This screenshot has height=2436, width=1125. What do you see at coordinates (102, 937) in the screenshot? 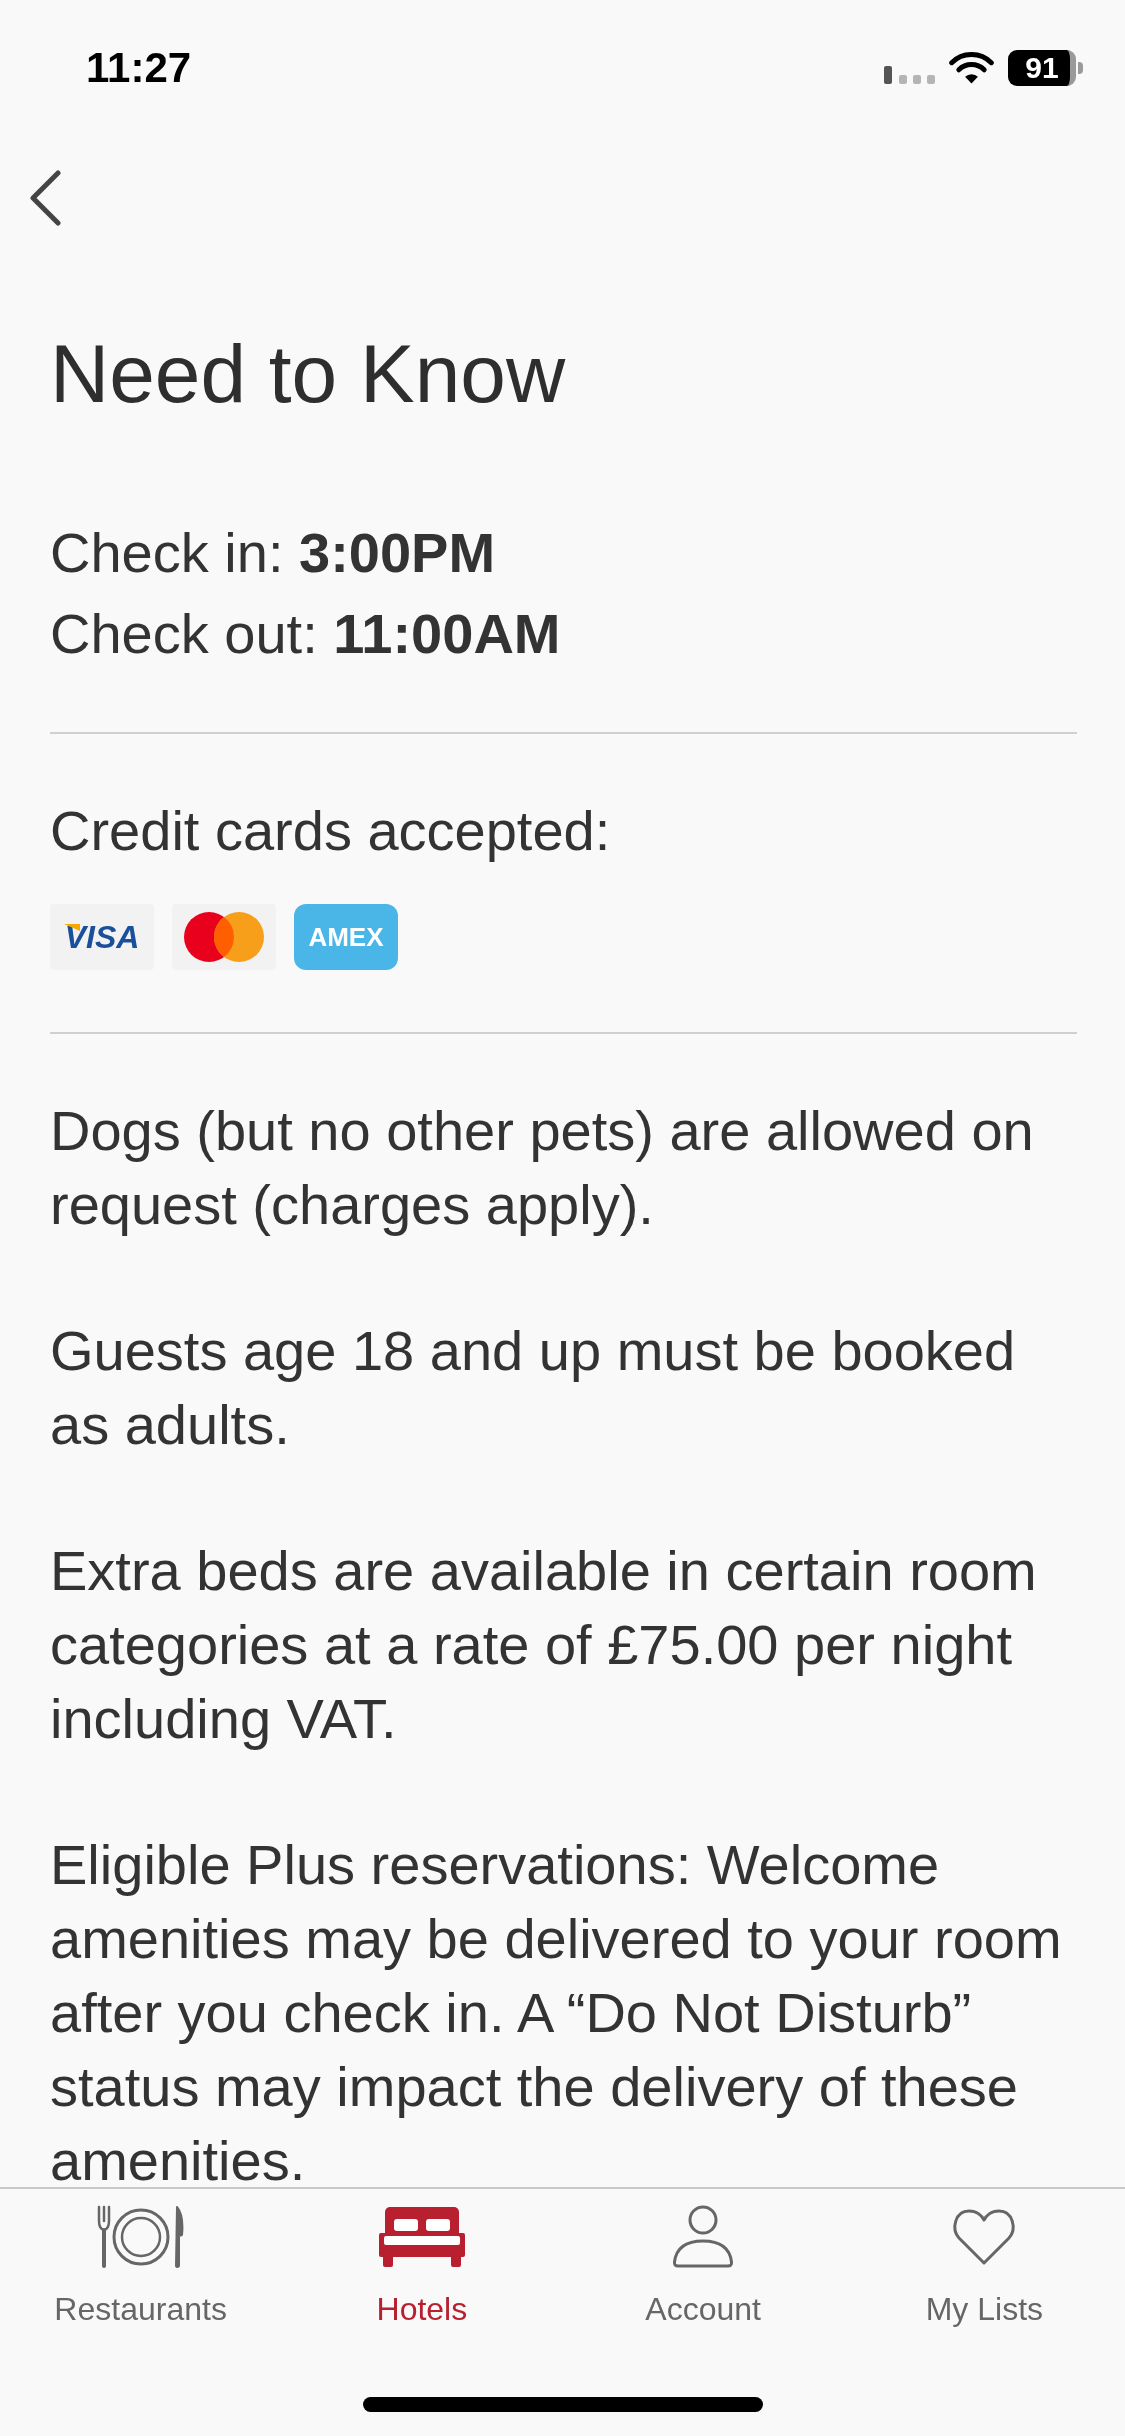
I see `visa-logo: VISA` at bounding box center [102, 937].